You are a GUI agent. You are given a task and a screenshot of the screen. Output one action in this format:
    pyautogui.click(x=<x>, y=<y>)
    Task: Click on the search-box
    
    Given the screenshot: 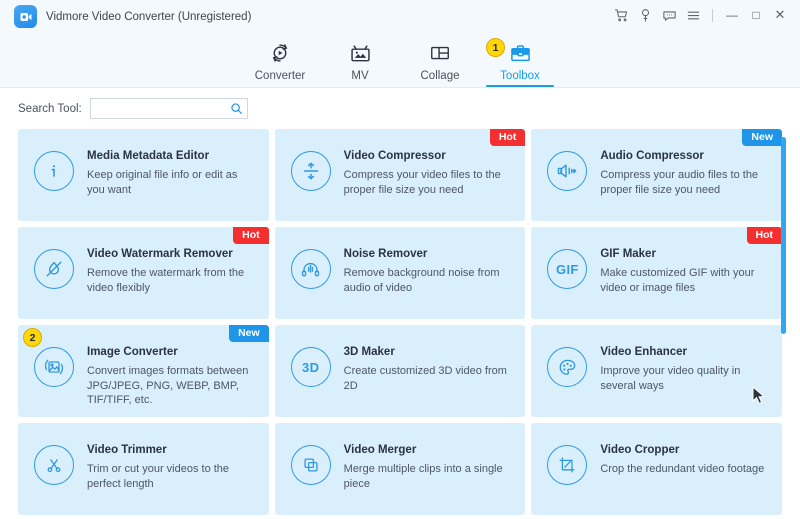 What is the action you would take?
    pyautogui.click(x=168, y=108)
    